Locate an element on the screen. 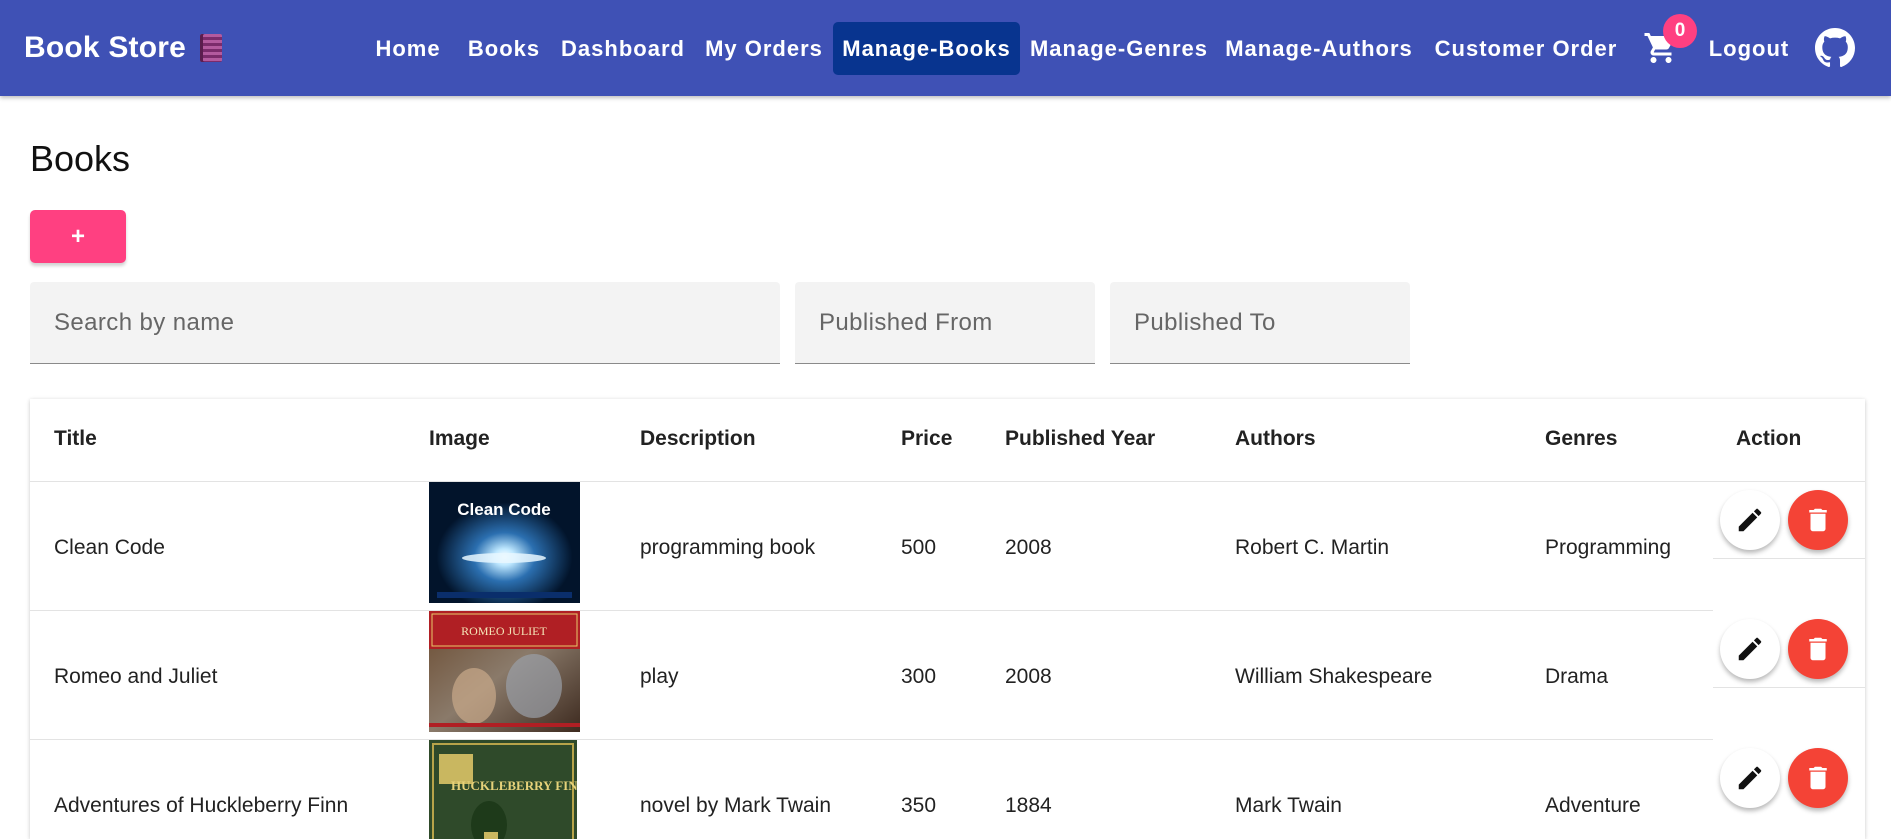 The height and width of the screenshot is (839, 1891). nav-manage-books: Manage-Books is located at coordinates (926, 48).